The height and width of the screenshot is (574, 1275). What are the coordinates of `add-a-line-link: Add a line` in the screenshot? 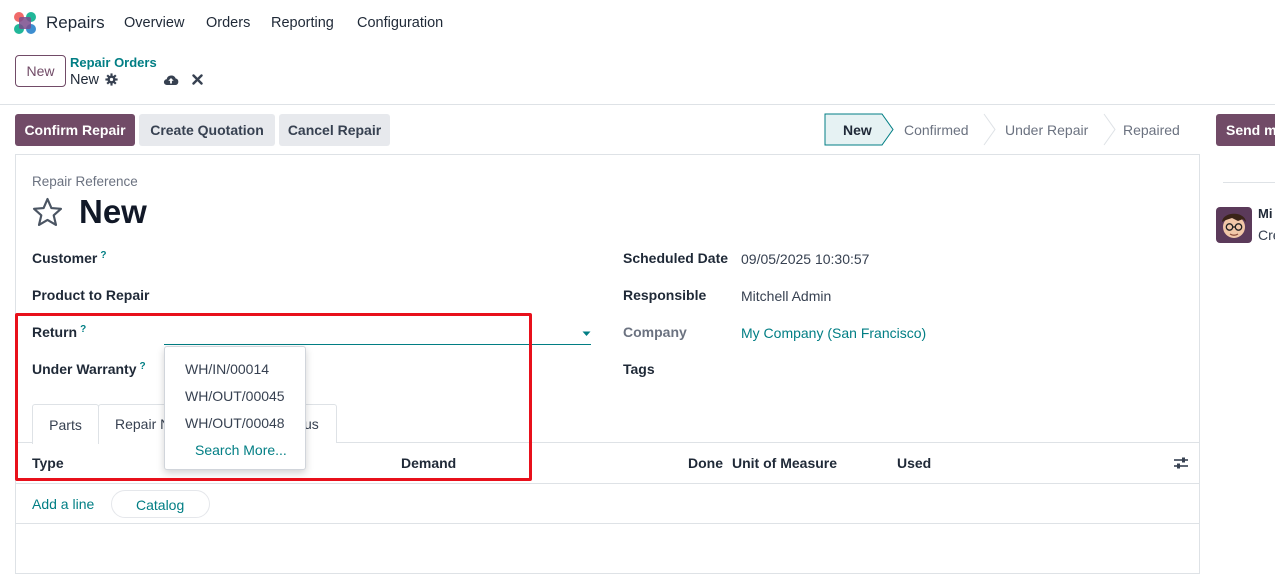 It's located at (63, 504).